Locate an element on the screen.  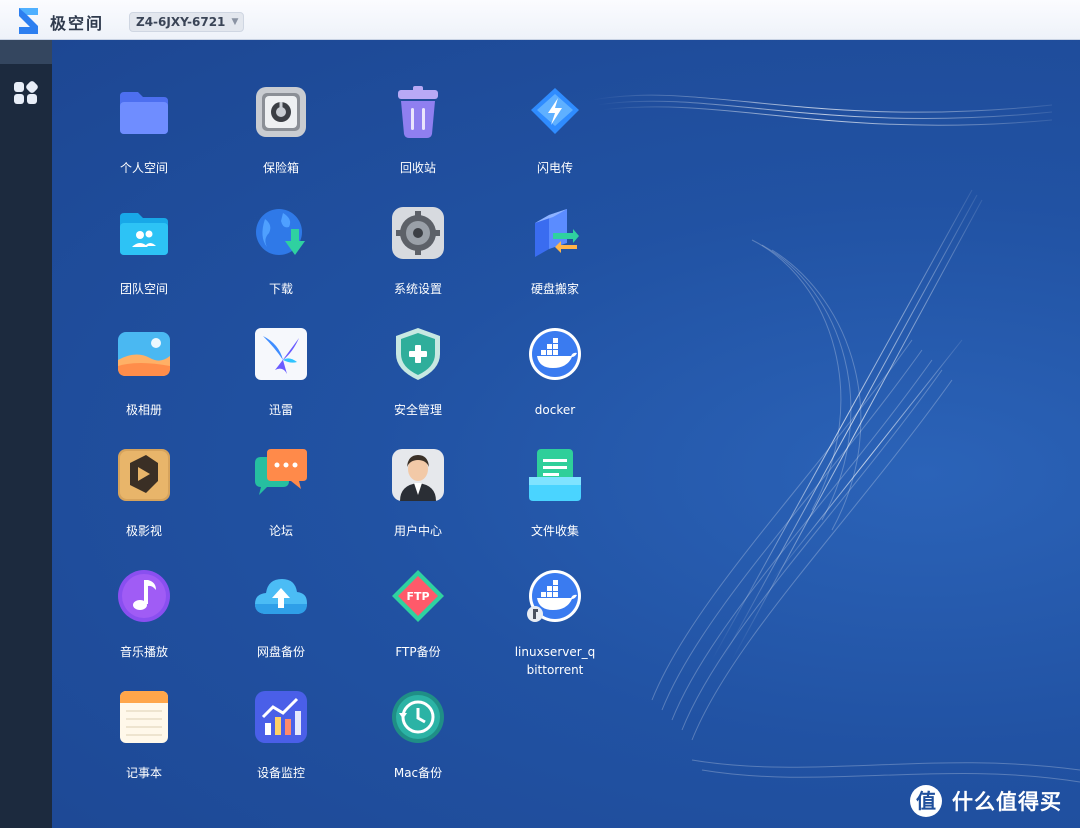
watermark-text: 什么值得买 is located at coordinates (1007, 802).